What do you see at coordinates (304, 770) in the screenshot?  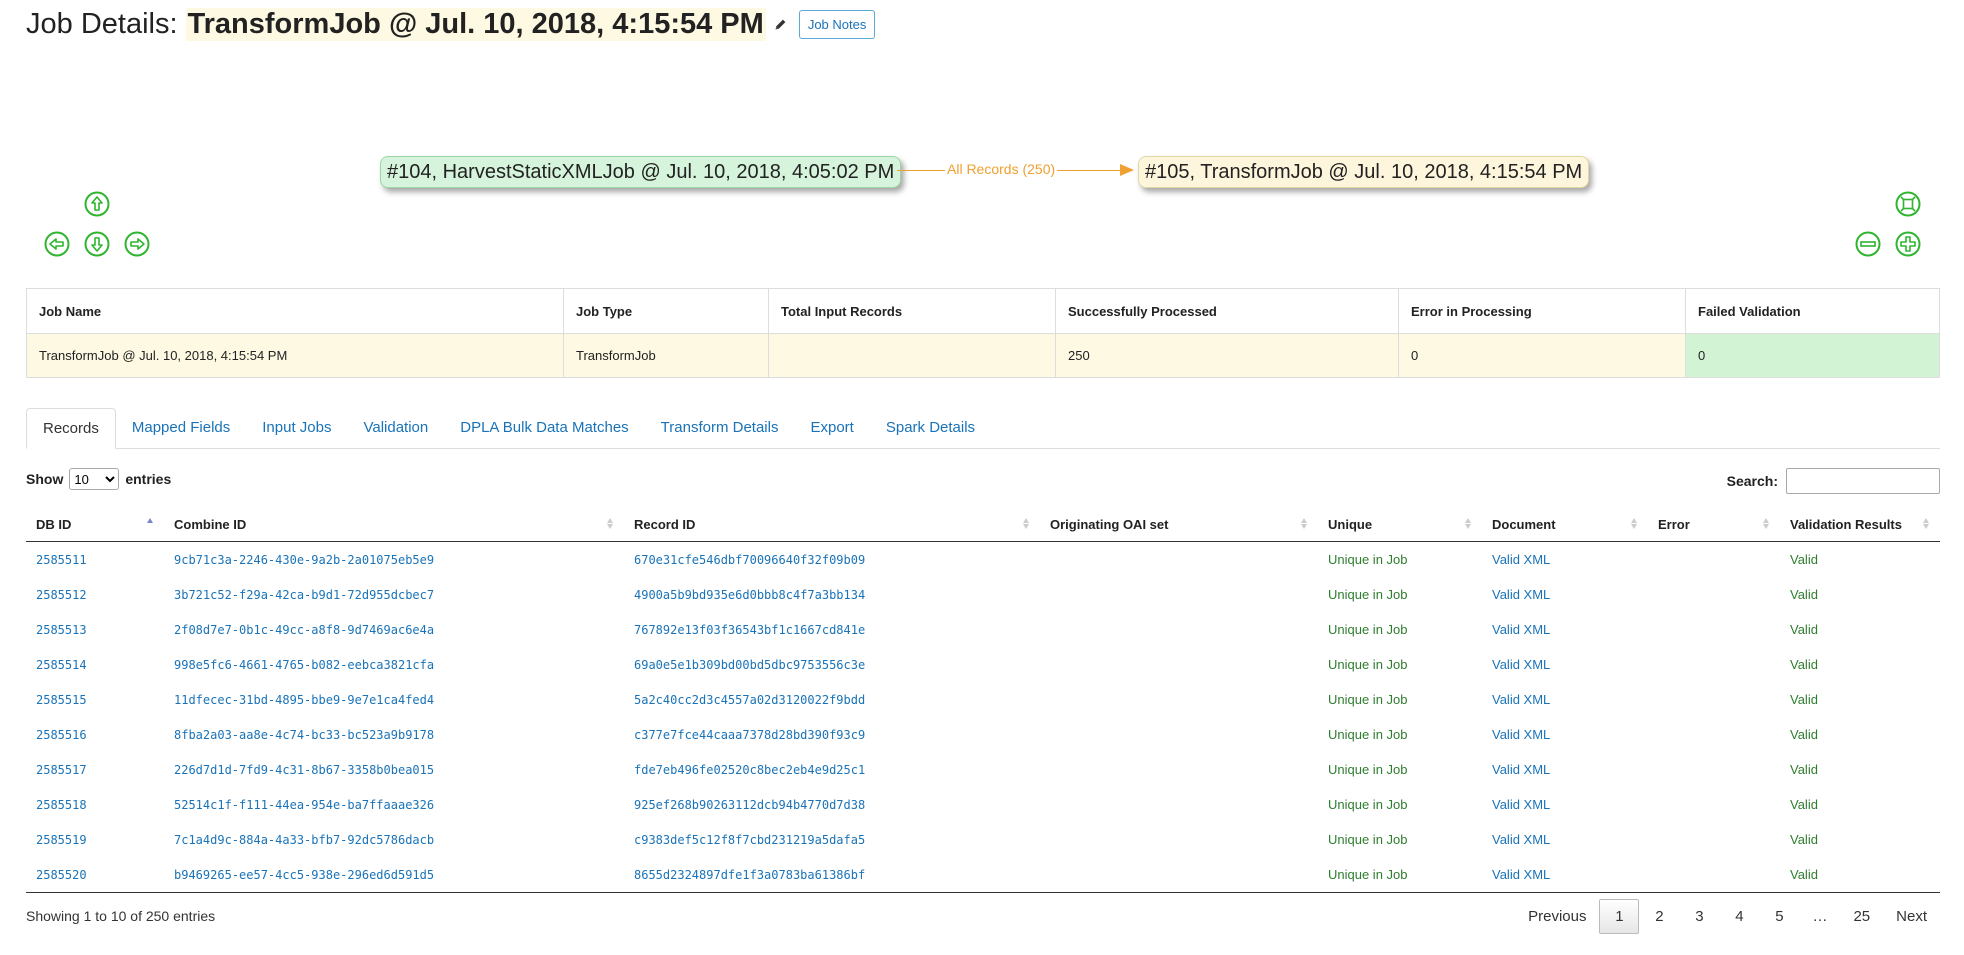 I see `cell-combine-id-link: 226d7d1d-7fd9-4c31-8b67-3358b0bea015` at bounding box center [304, 770].